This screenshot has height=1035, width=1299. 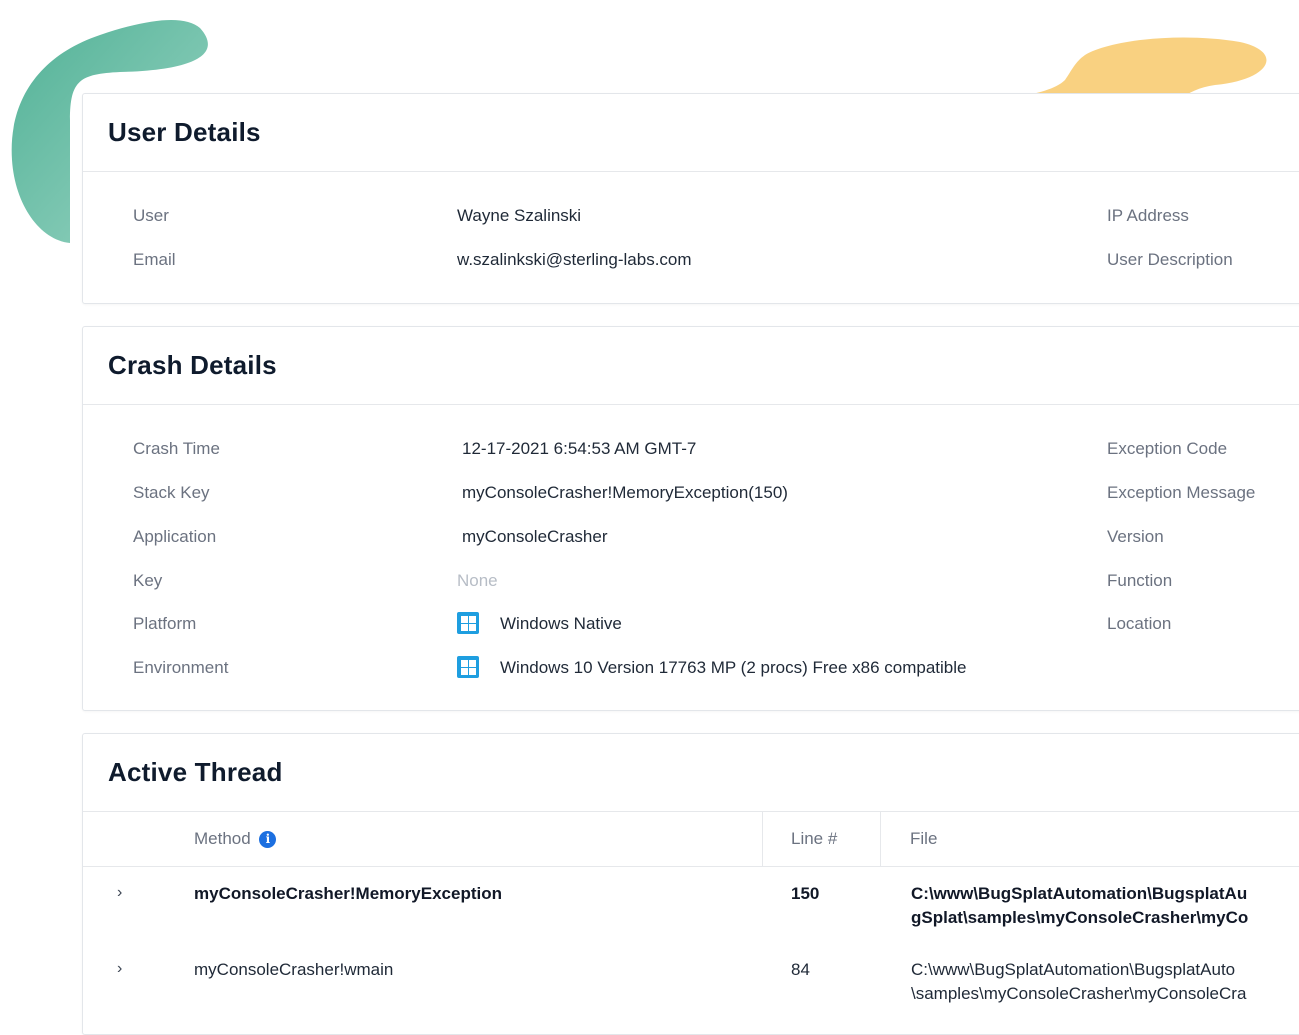 What do you see at coordinates (192, 365) in the screenshot?
I see `crash-details-title: Crash Details` at bounding box center [192, 365].